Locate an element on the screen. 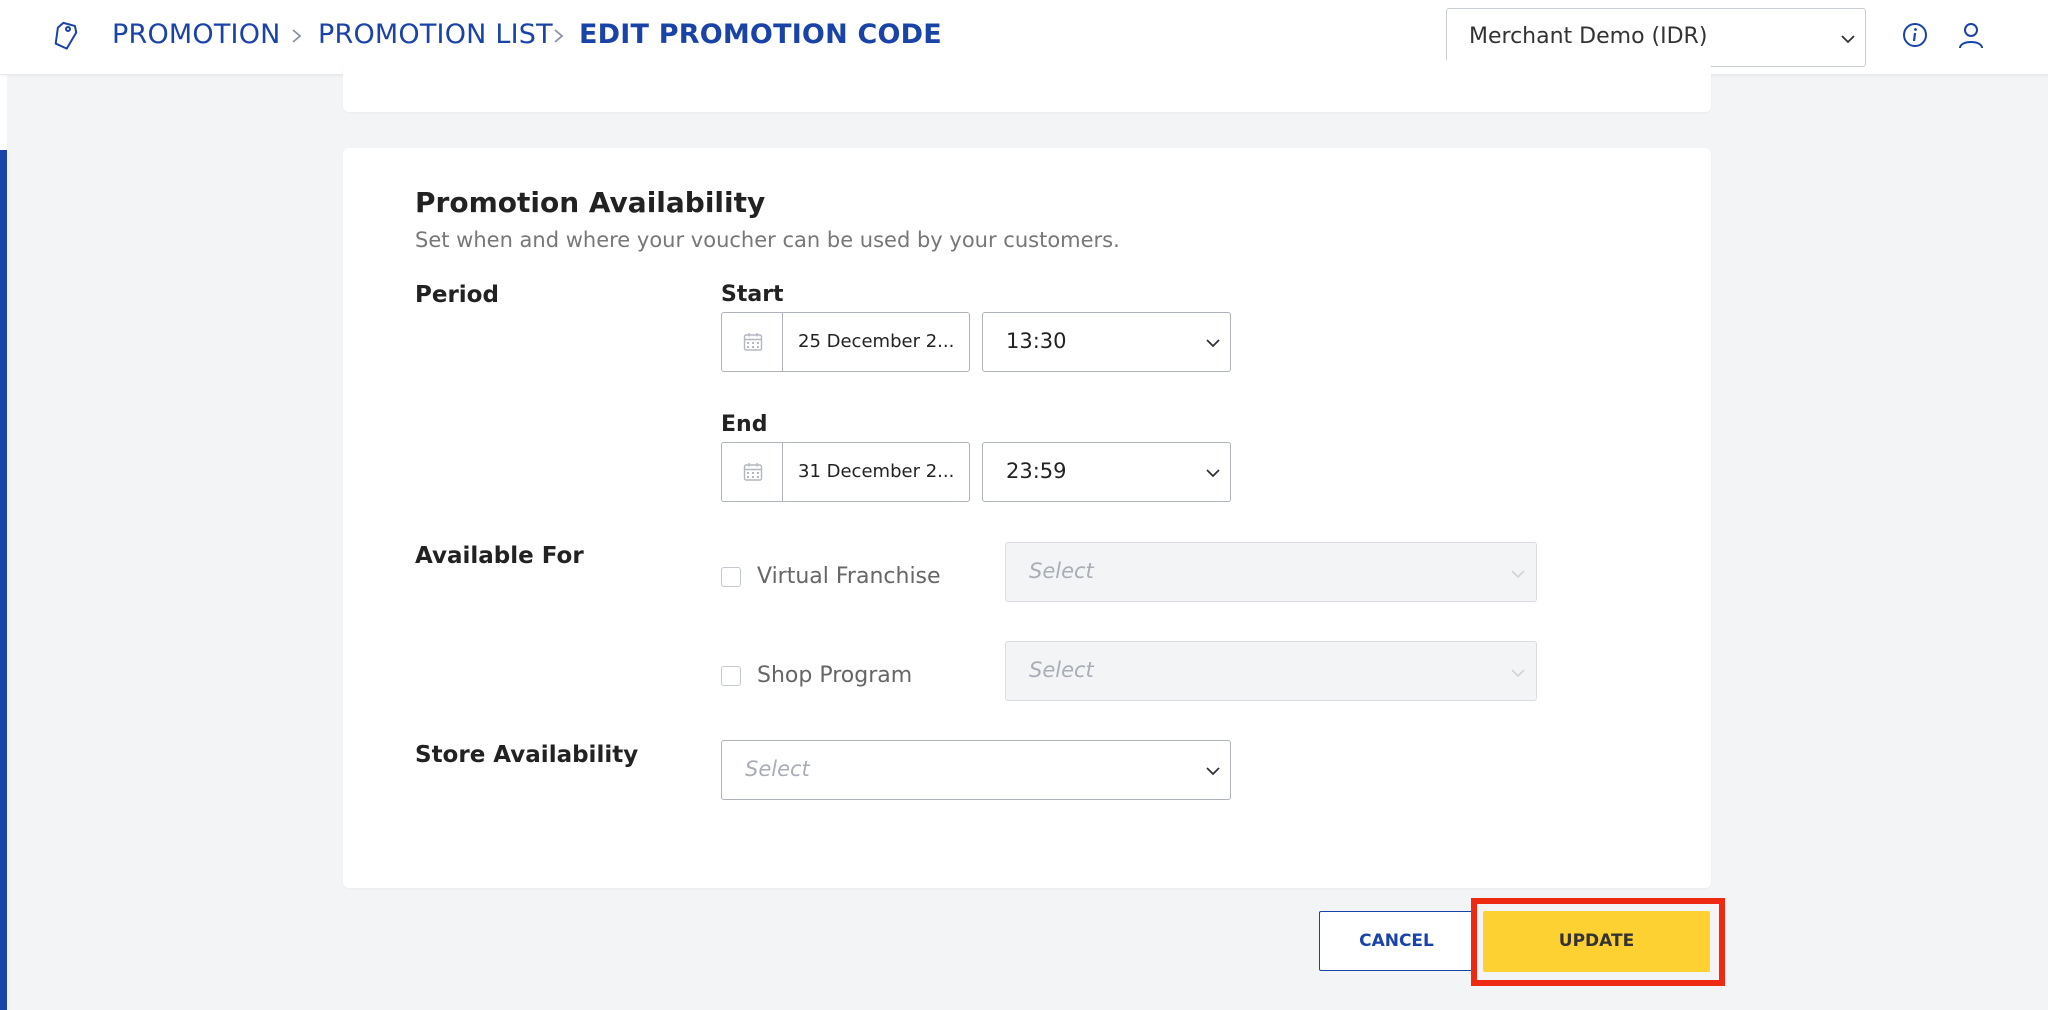 Image resolution: width=2048 pixels, height=1010 pixels. start-time-select: 13:30 is located at coordinates (1106, 342).